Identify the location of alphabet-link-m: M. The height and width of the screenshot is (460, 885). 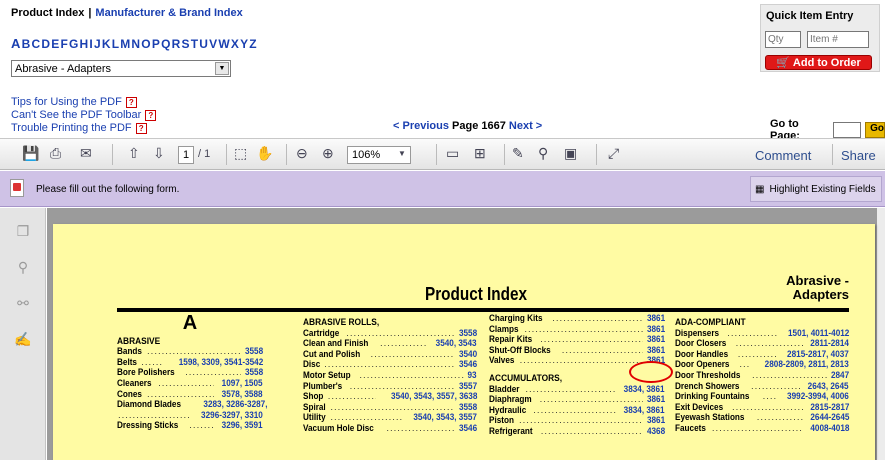
(125, 44).